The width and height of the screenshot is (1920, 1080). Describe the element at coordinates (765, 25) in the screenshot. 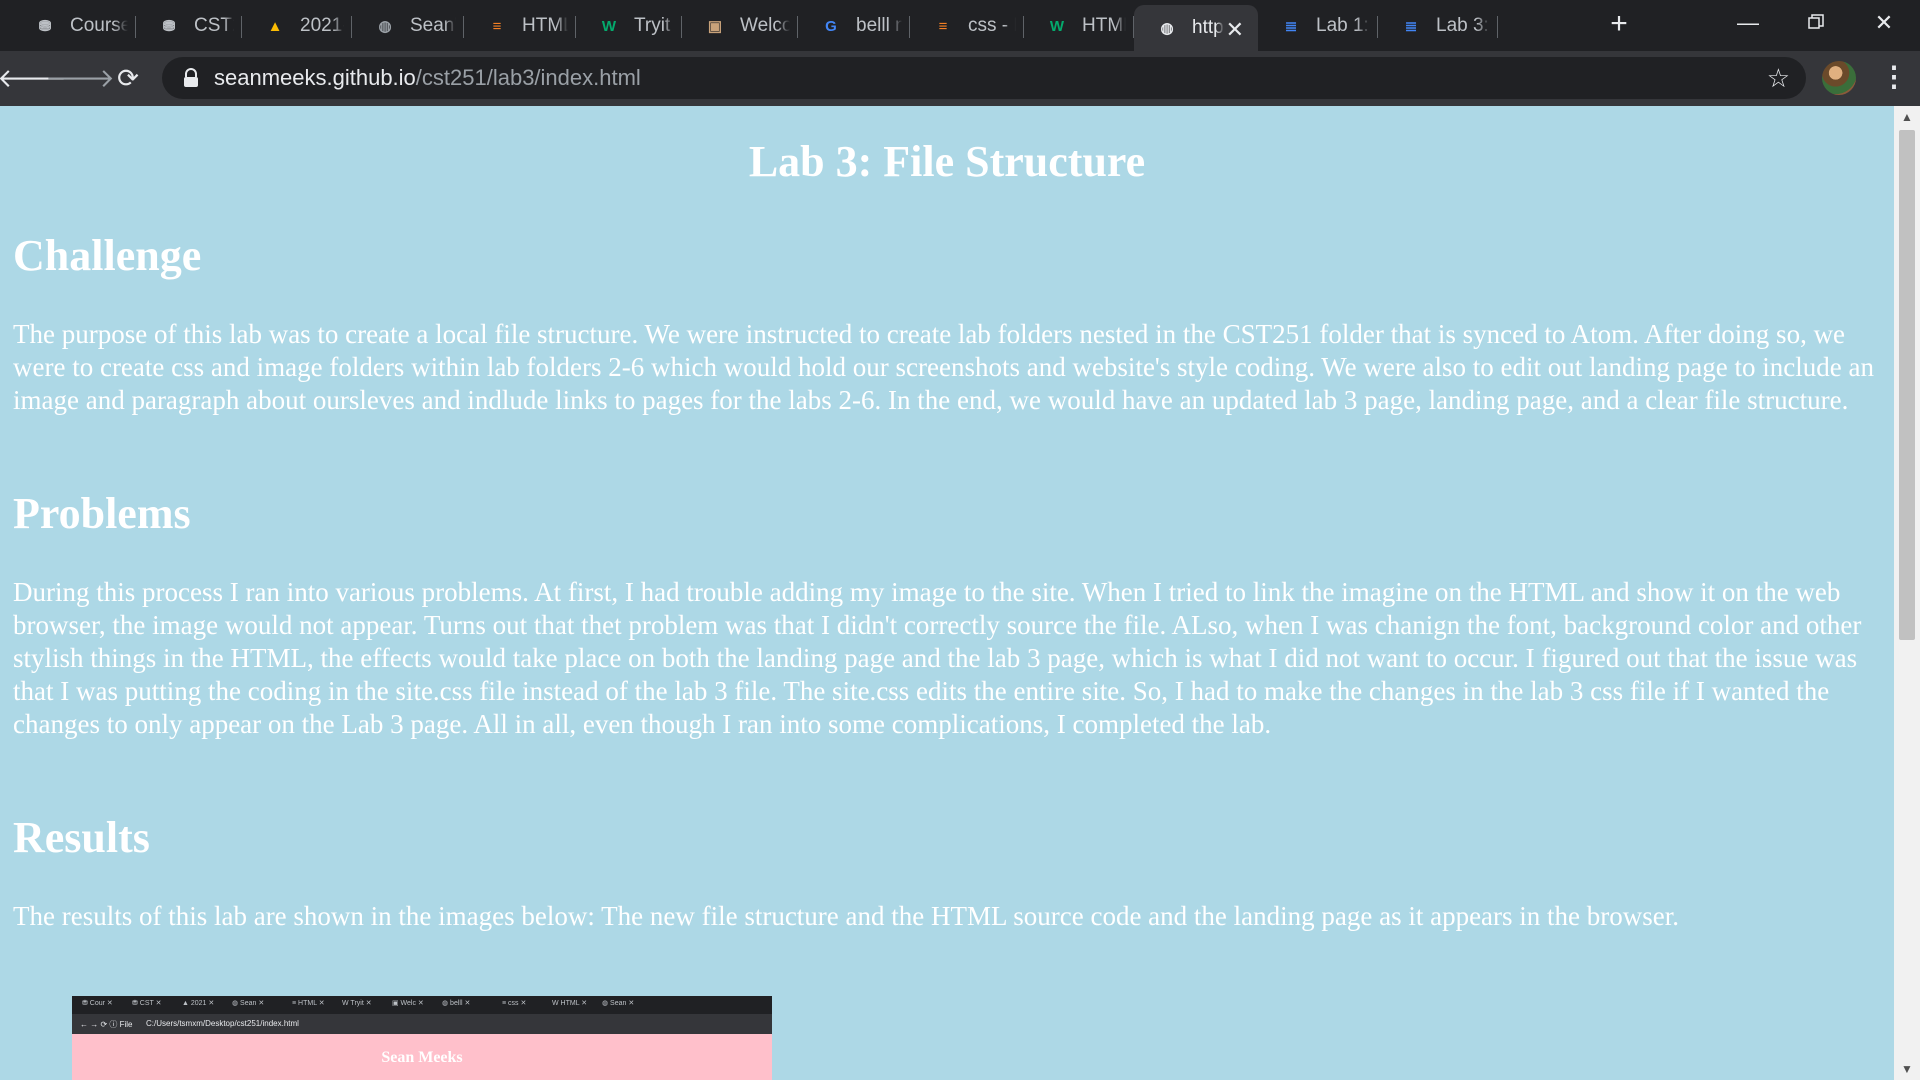

I see `tab-title: Welcom` at that location.